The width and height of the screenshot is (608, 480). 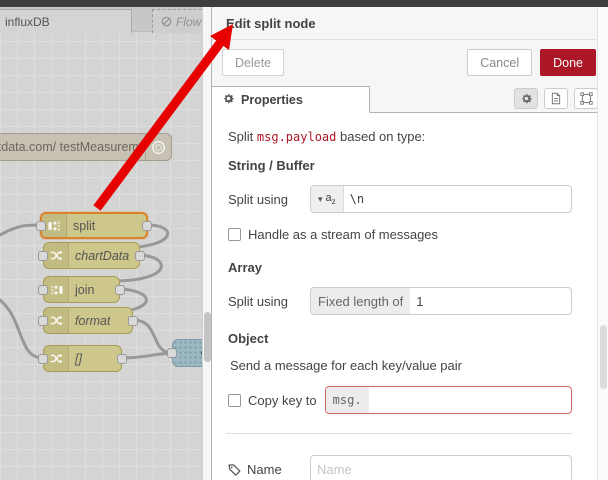 I want to click on name-input, so click(x=441, y=468).